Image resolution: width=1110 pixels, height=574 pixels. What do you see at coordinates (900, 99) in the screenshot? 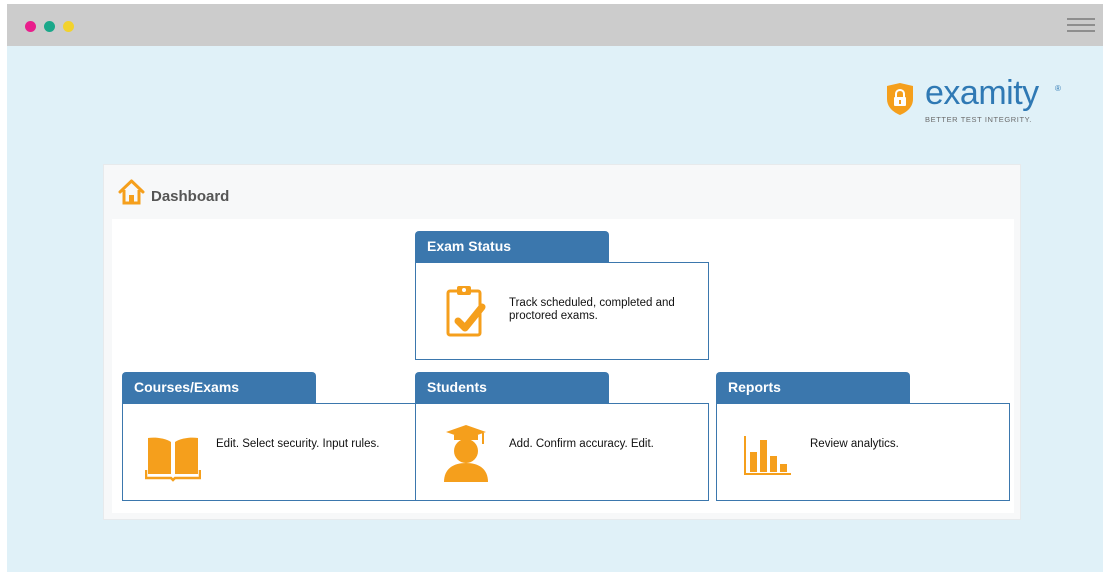
I see `shield-lock-icon` at bounding box center [900, 99].